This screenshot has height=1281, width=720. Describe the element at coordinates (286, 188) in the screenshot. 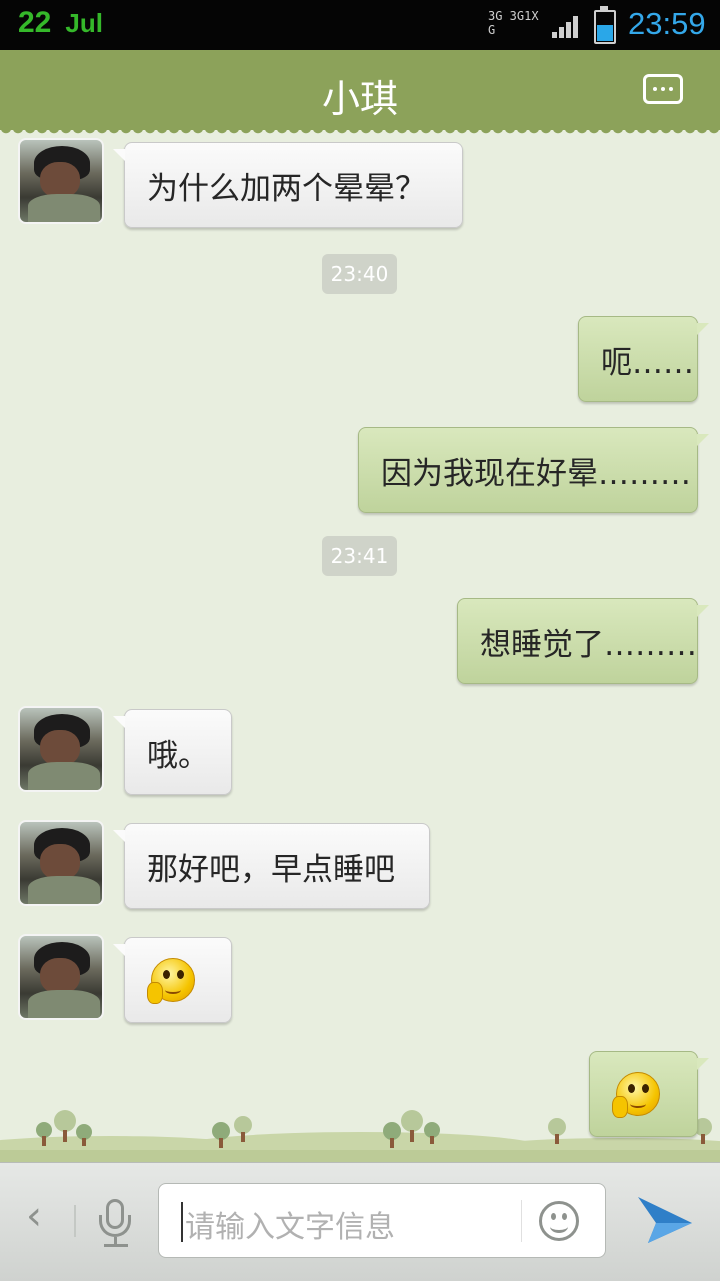

I see `message-text: 为什么加两个晕晕？` at that location.